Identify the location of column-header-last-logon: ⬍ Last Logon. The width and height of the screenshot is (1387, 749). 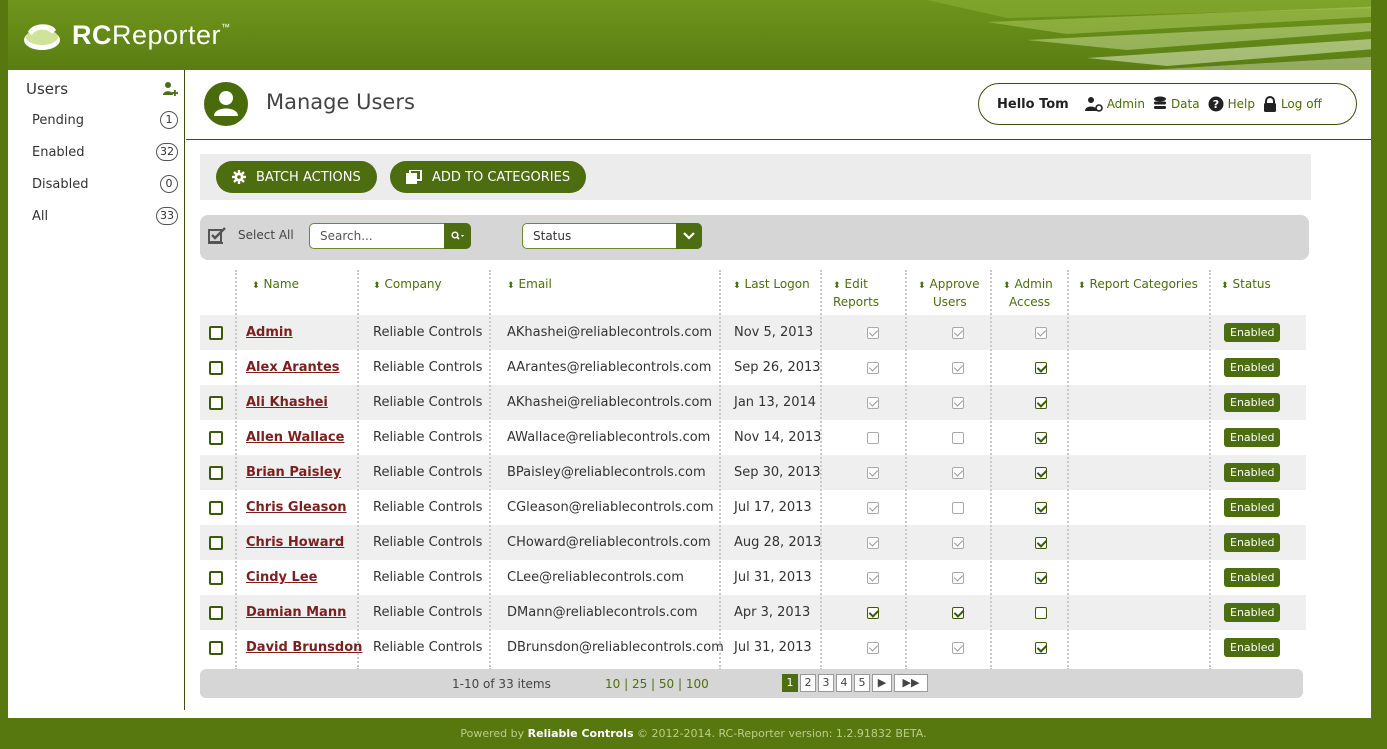
(771, 285).